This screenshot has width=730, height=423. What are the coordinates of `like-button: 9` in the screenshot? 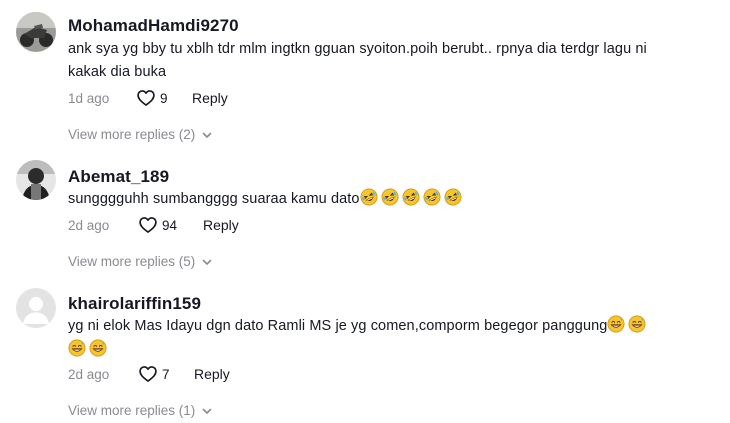 It's located at (152, 98).